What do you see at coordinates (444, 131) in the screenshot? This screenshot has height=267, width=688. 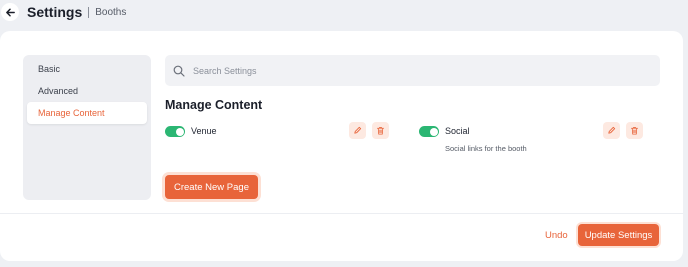 I see `content-item-social: Social` at bounding box center [444, 131].